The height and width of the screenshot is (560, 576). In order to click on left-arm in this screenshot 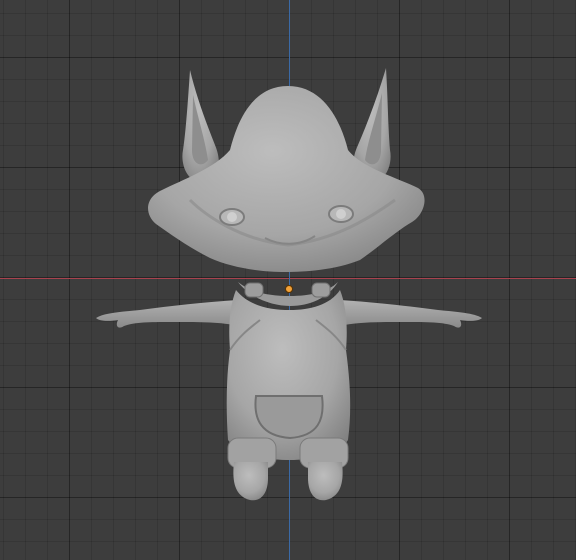, I will do `click(167, 314)`.